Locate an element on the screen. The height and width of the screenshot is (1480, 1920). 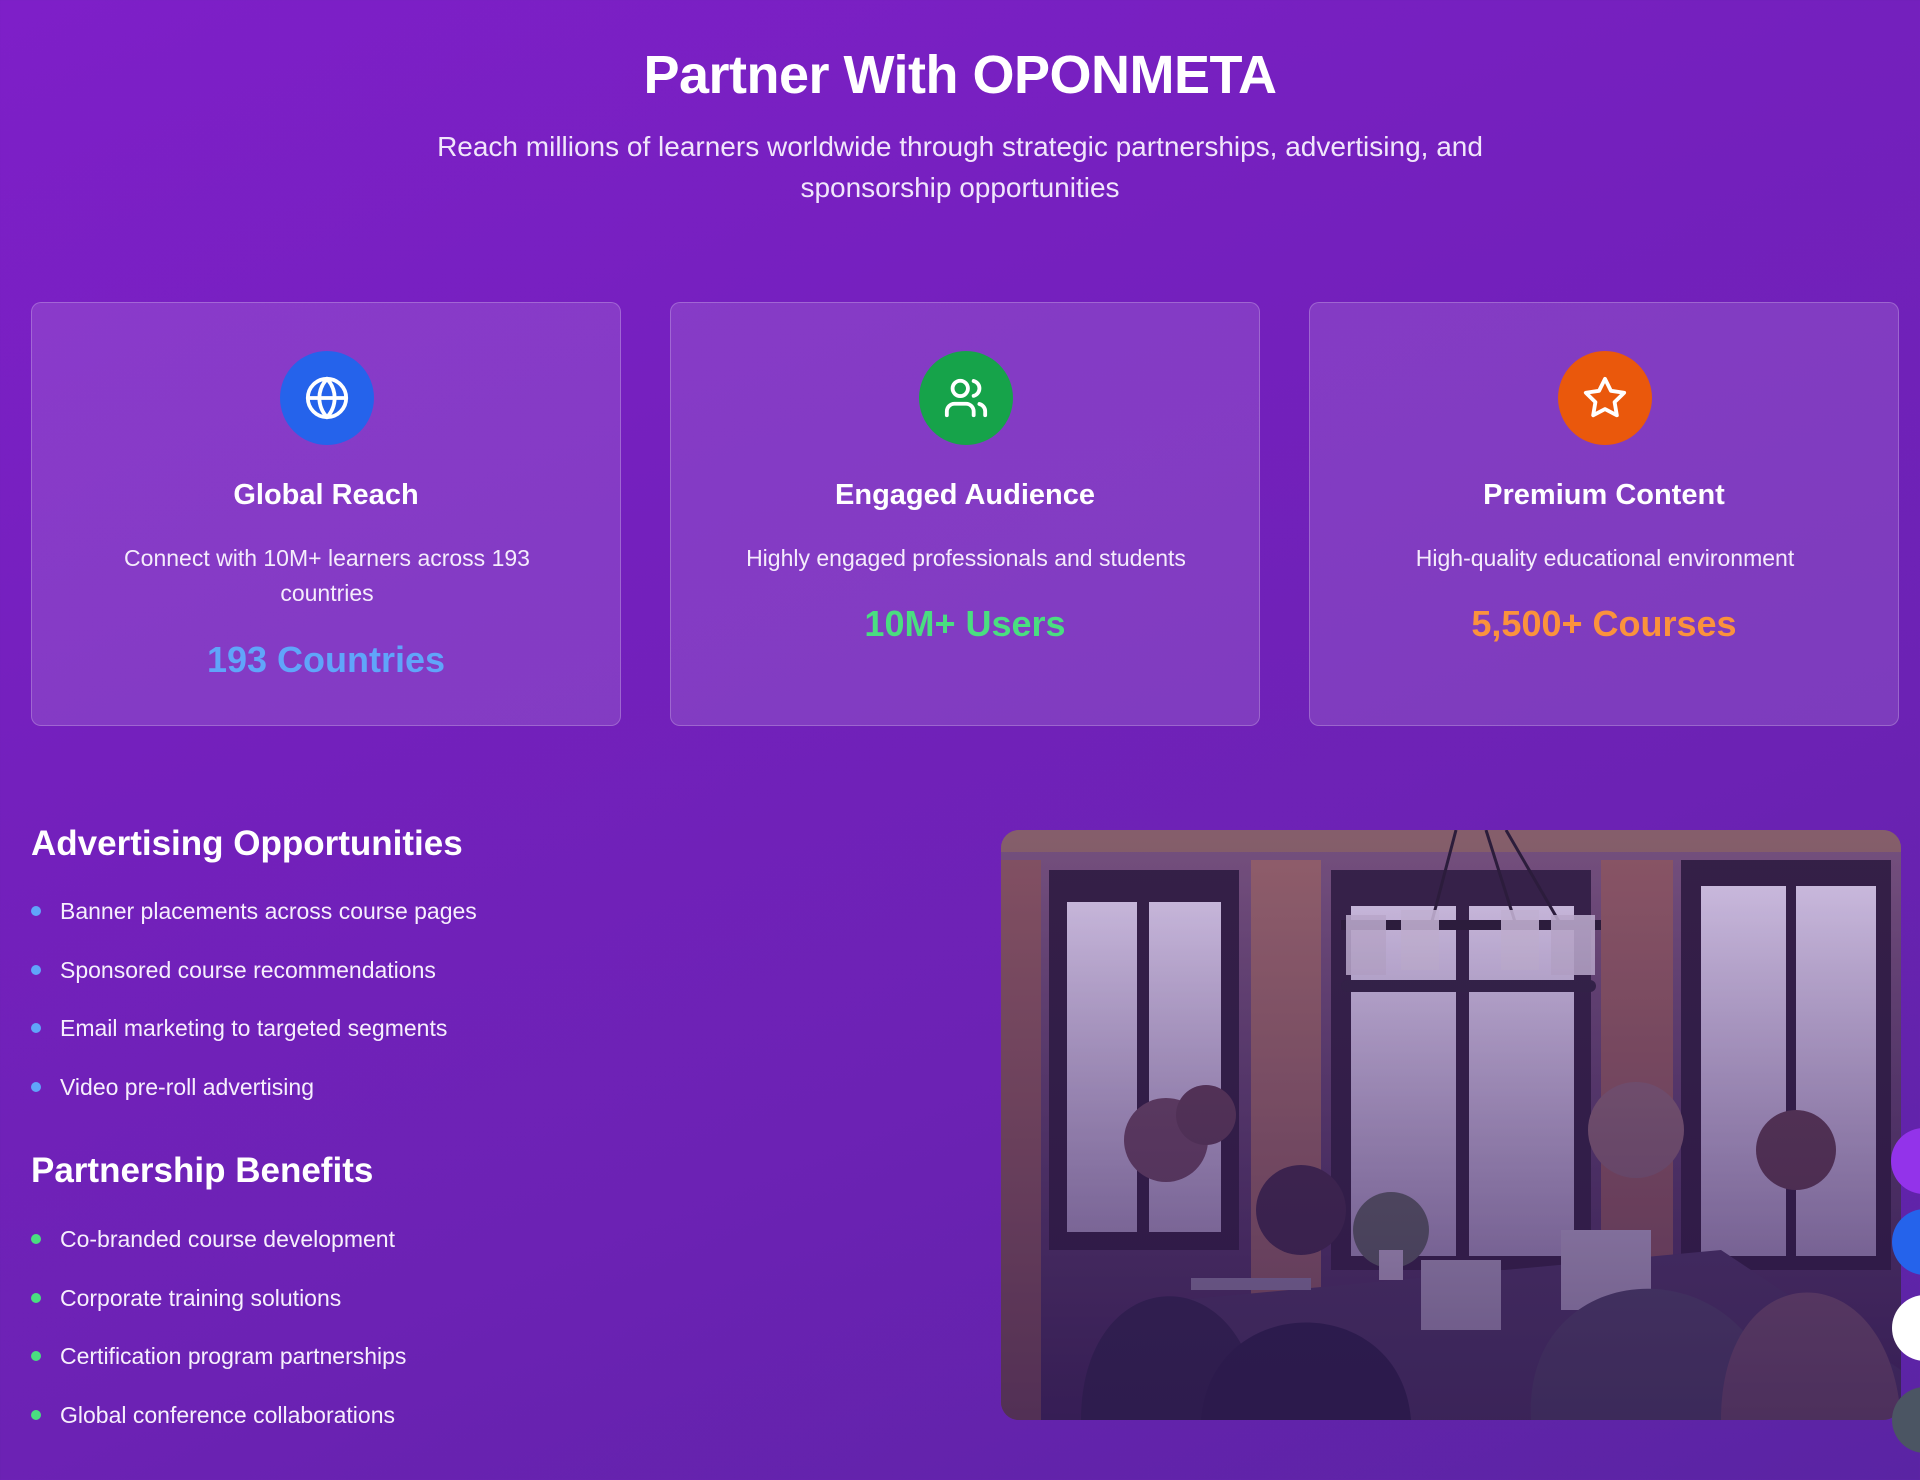
card-title: Premium Content is located at coordinates (1604, 495).